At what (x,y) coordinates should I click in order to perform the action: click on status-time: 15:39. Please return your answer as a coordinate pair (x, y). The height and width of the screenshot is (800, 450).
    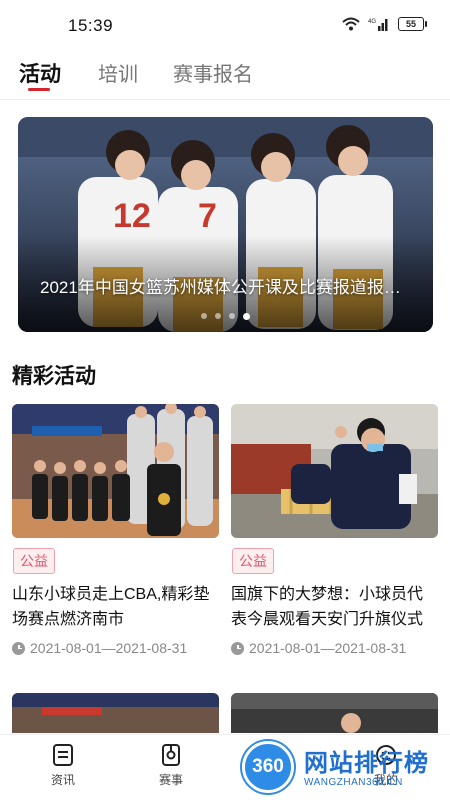
    Looking at the image, I should click on (91, 25).